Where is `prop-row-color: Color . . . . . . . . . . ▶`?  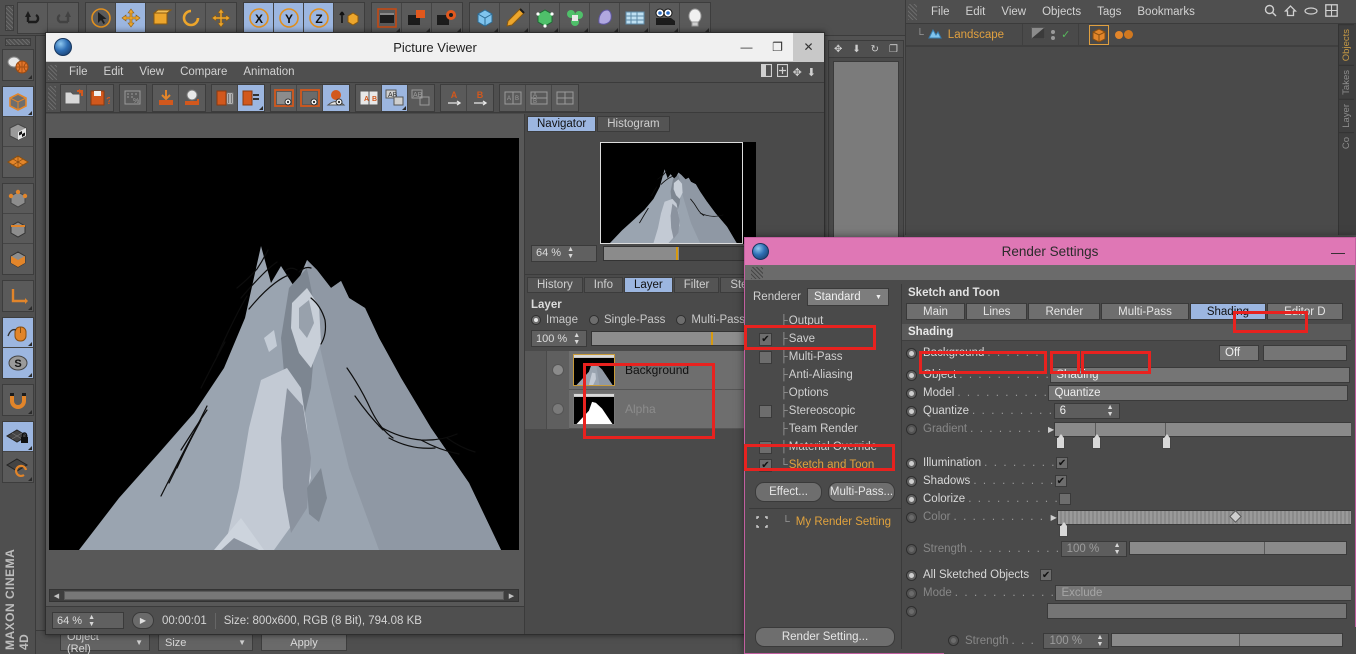 prop-row-color: Color . . . . . . . . . . ▶ is located at coordinates (1126, 522).